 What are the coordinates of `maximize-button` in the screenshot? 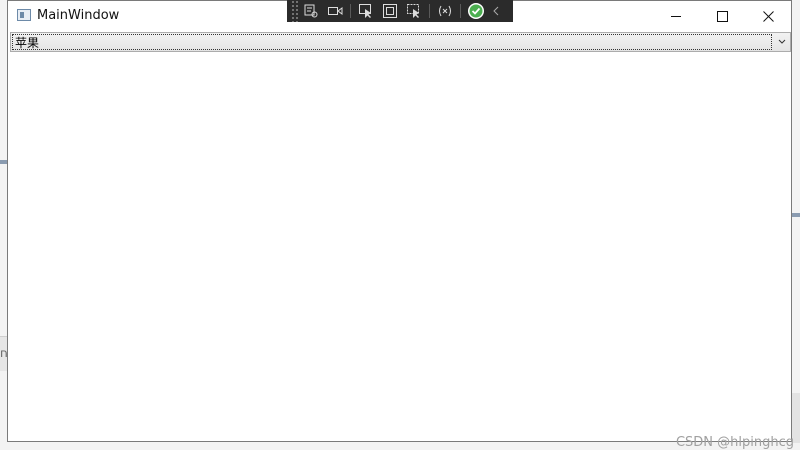 It's located at (722, 16).